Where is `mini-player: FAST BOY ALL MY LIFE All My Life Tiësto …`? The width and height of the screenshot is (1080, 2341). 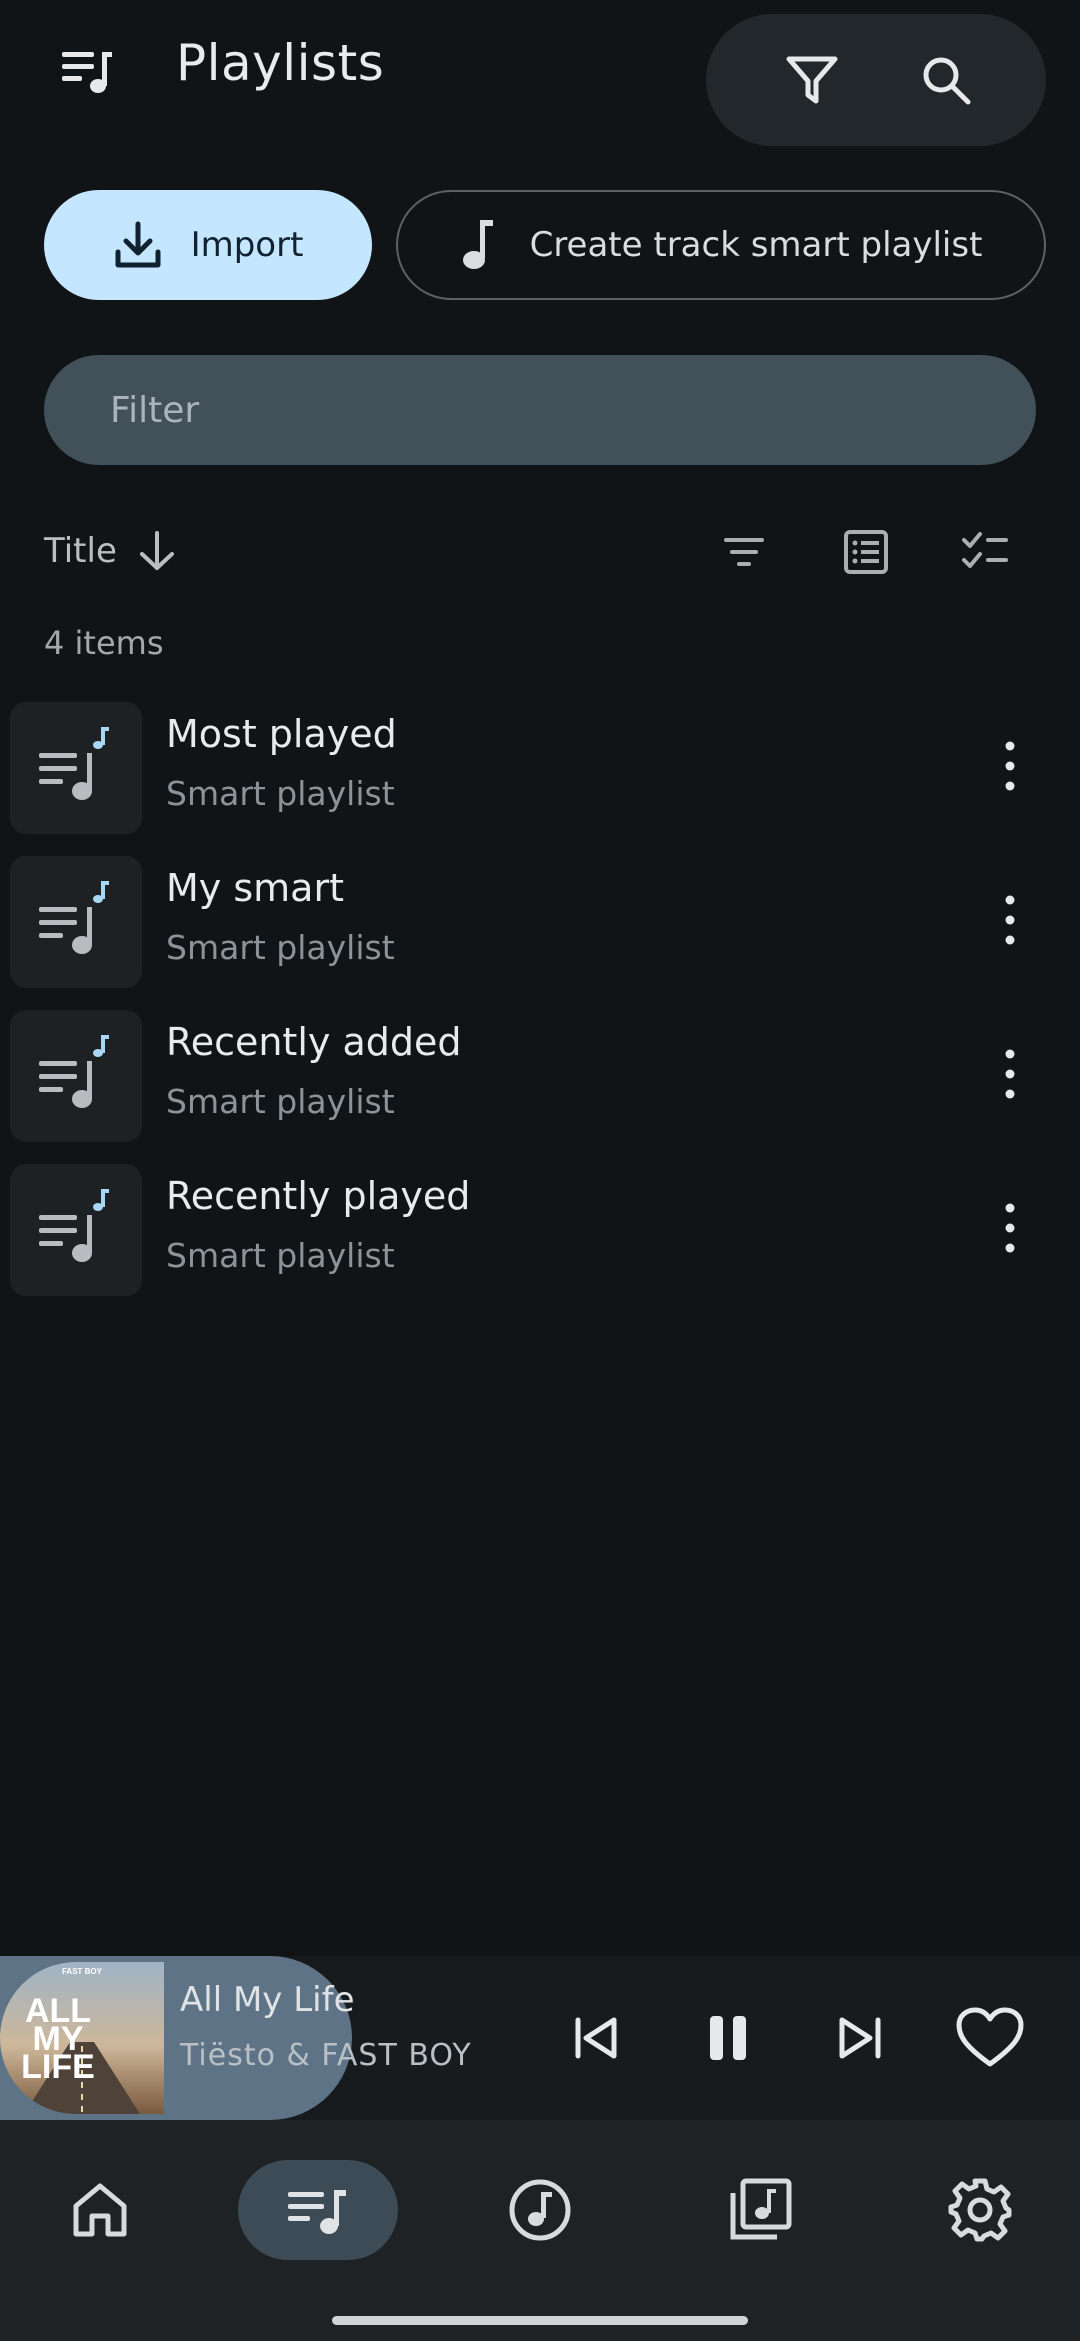
mini-player: FAST BOY ALL MY LIFE All My Life Tiësto … is located at coordinates (540, 2038).